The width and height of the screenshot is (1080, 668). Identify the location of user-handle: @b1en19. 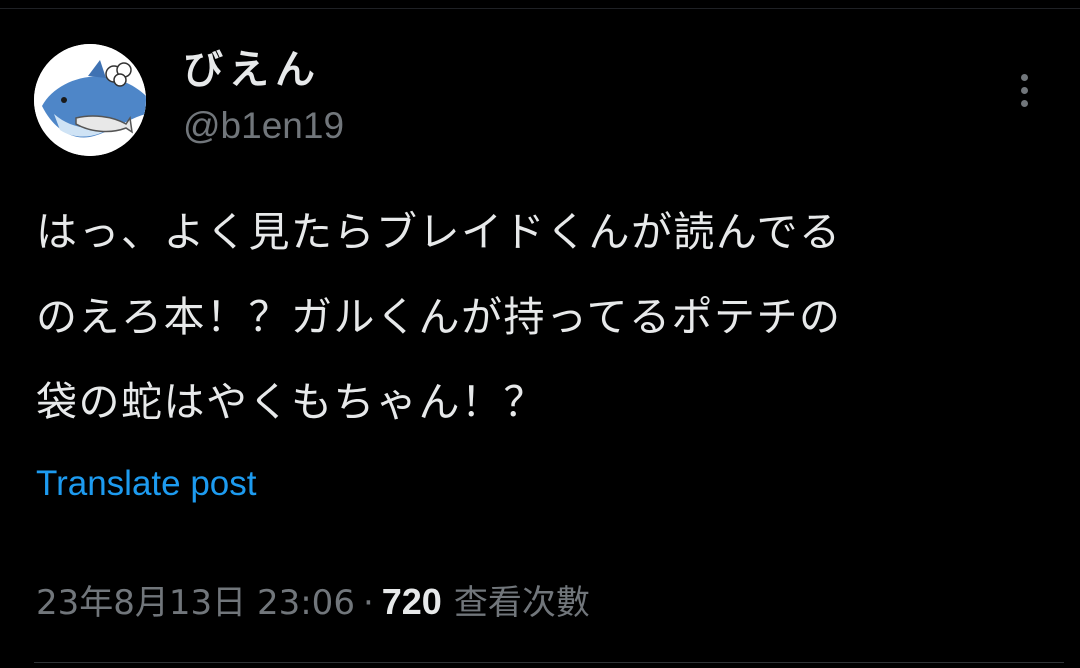
(263, 126).